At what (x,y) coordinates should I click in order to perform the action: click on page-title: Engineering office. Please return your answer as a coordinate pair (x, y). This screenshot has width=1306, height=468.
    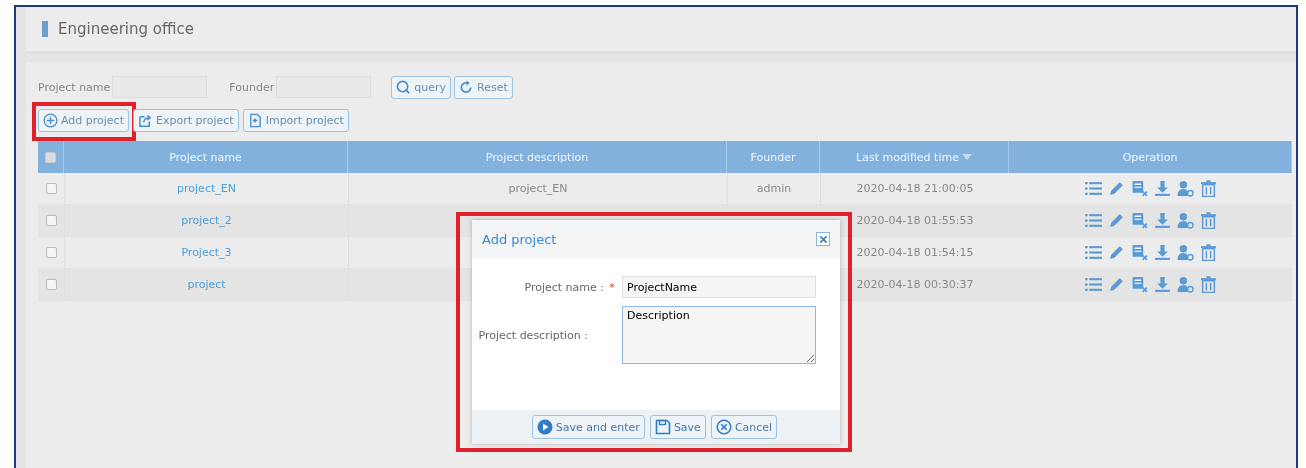
    Looking at the image, I should click on (126, 29).